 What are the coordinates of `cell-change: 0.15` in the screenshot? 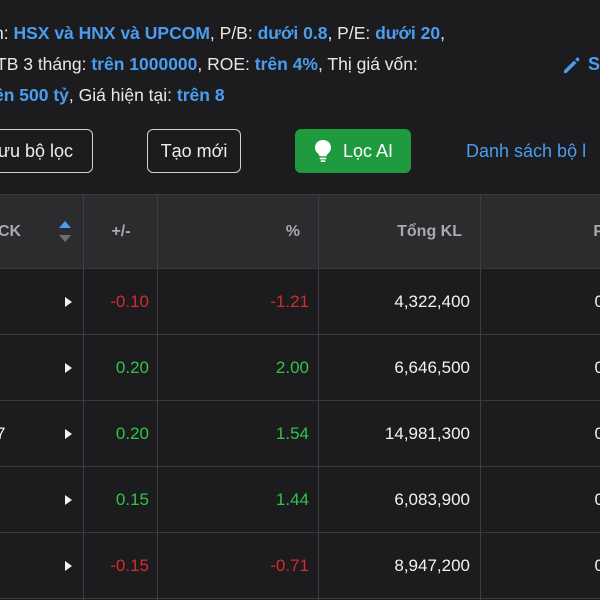 It's located at (132, 499).